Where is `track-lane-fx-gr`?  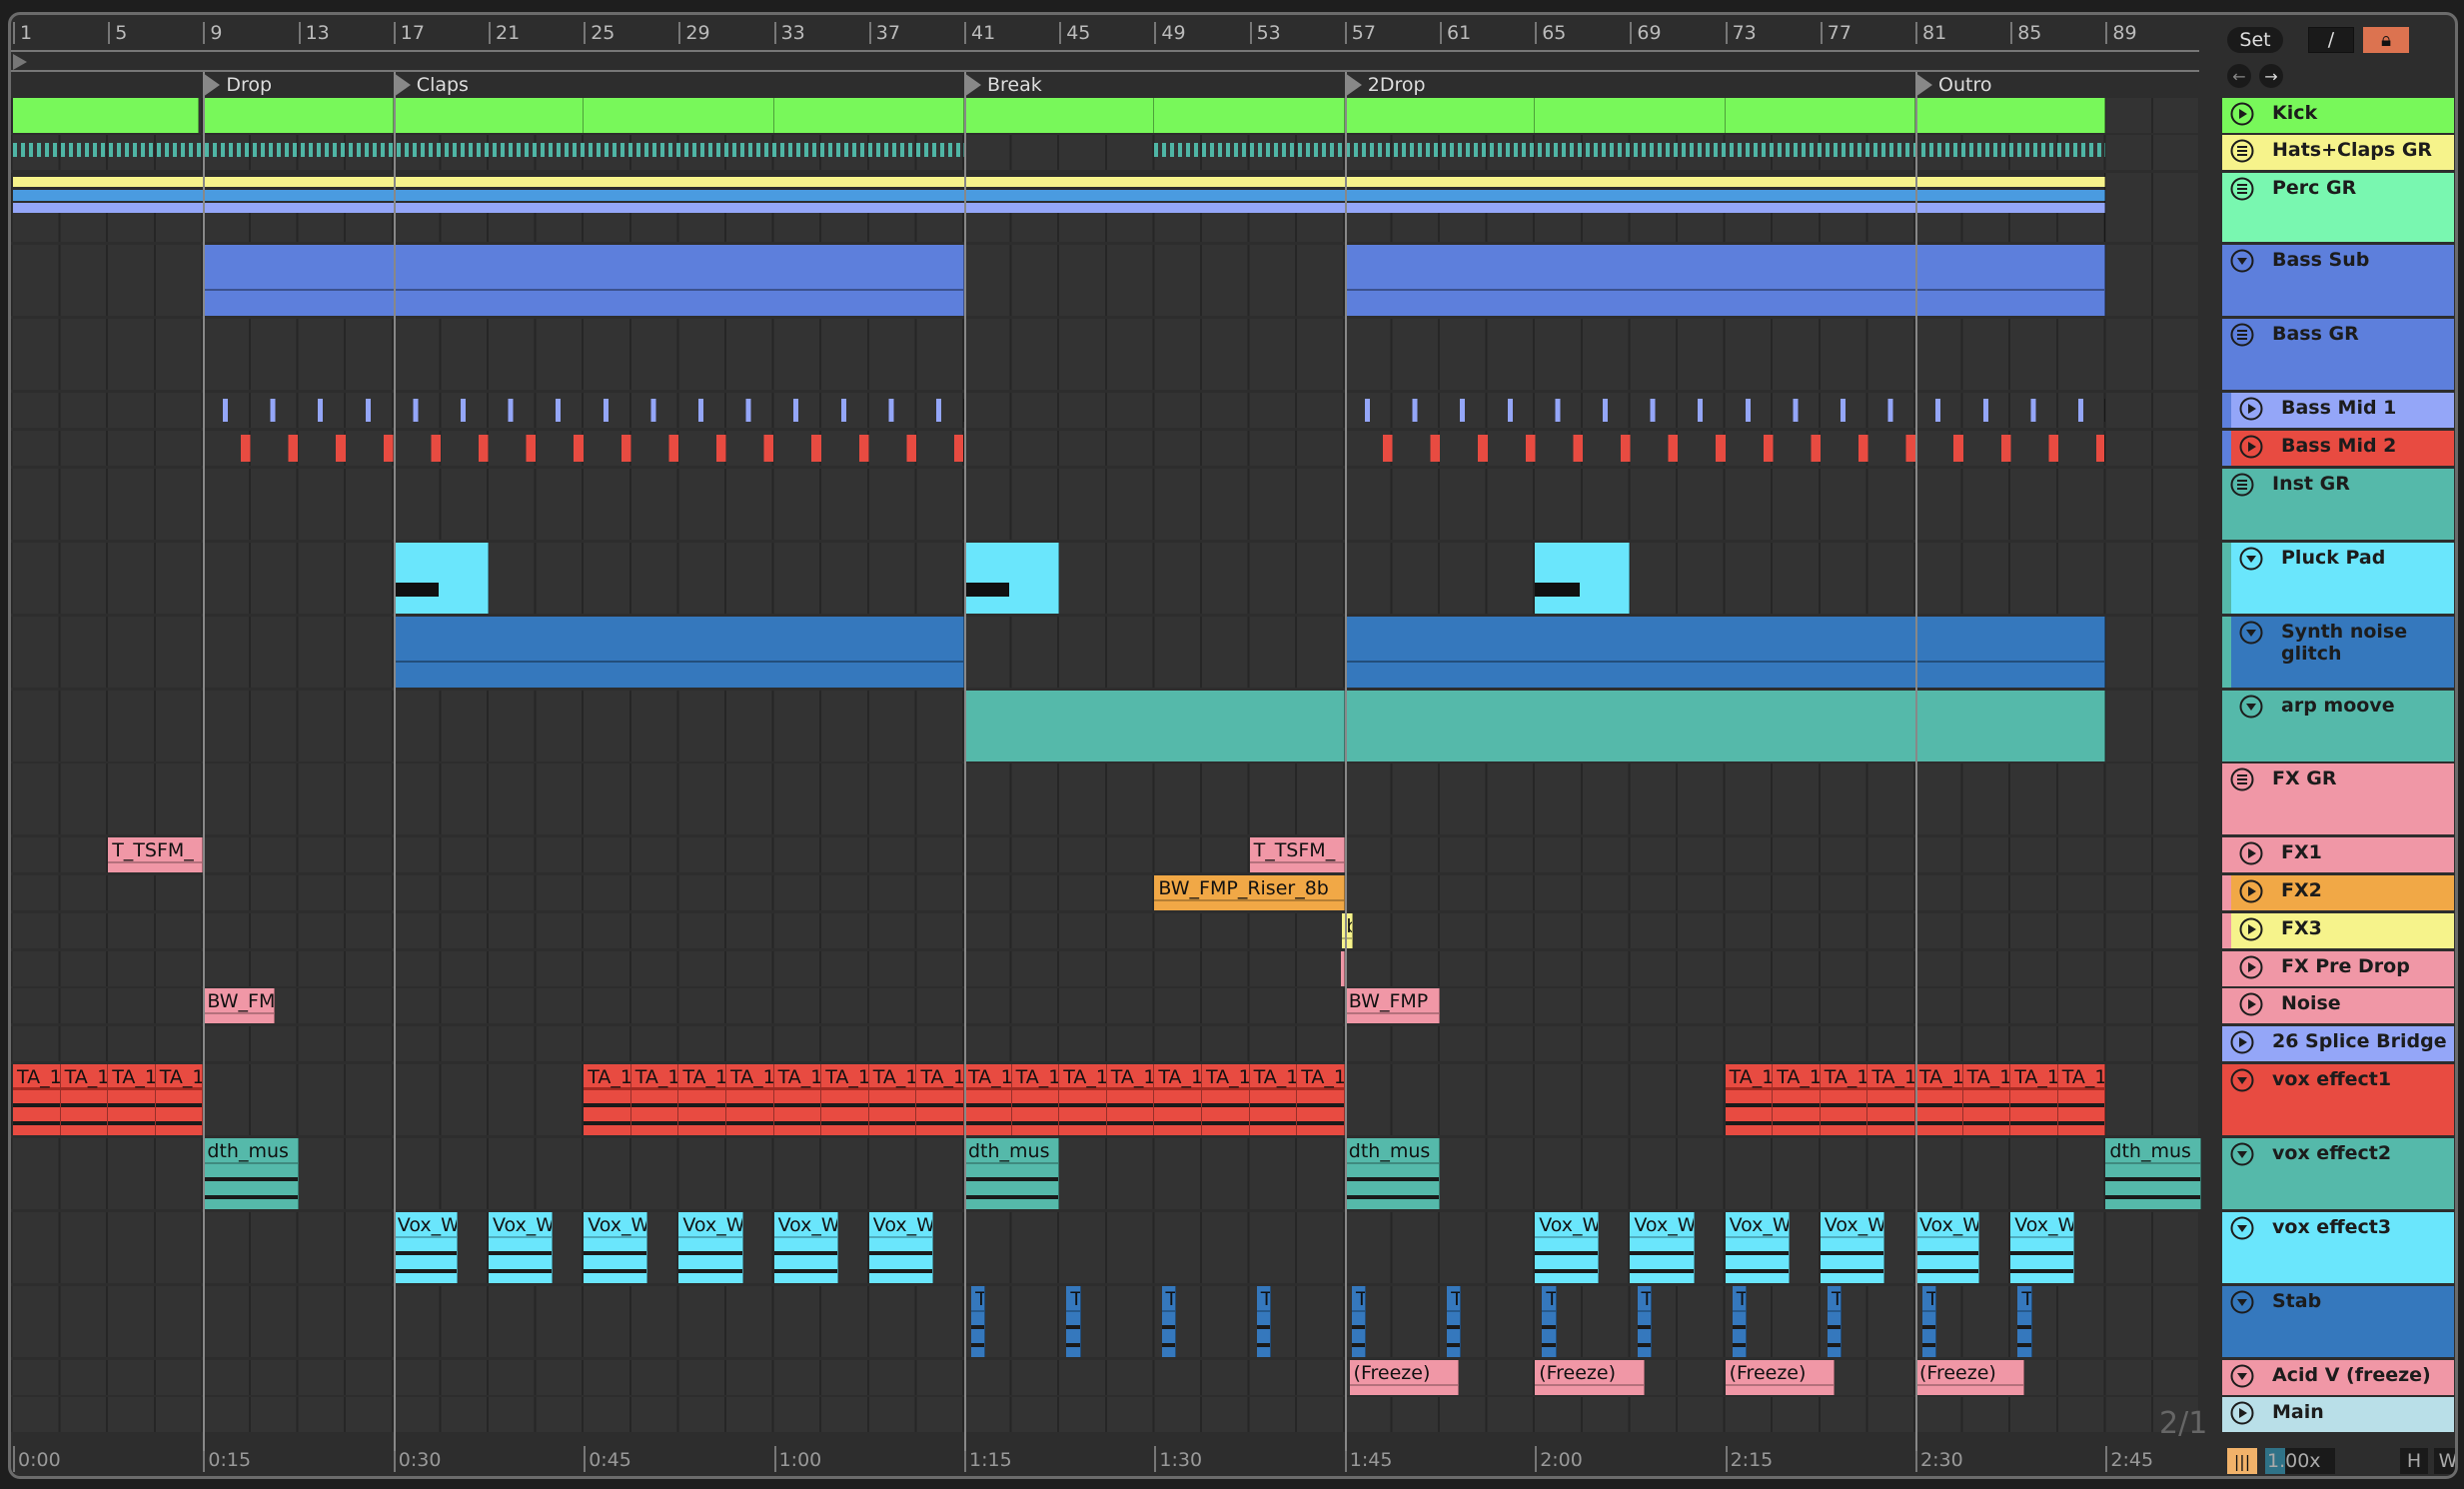 track-lane-fx-gr is located at coordinates (1105, 798).